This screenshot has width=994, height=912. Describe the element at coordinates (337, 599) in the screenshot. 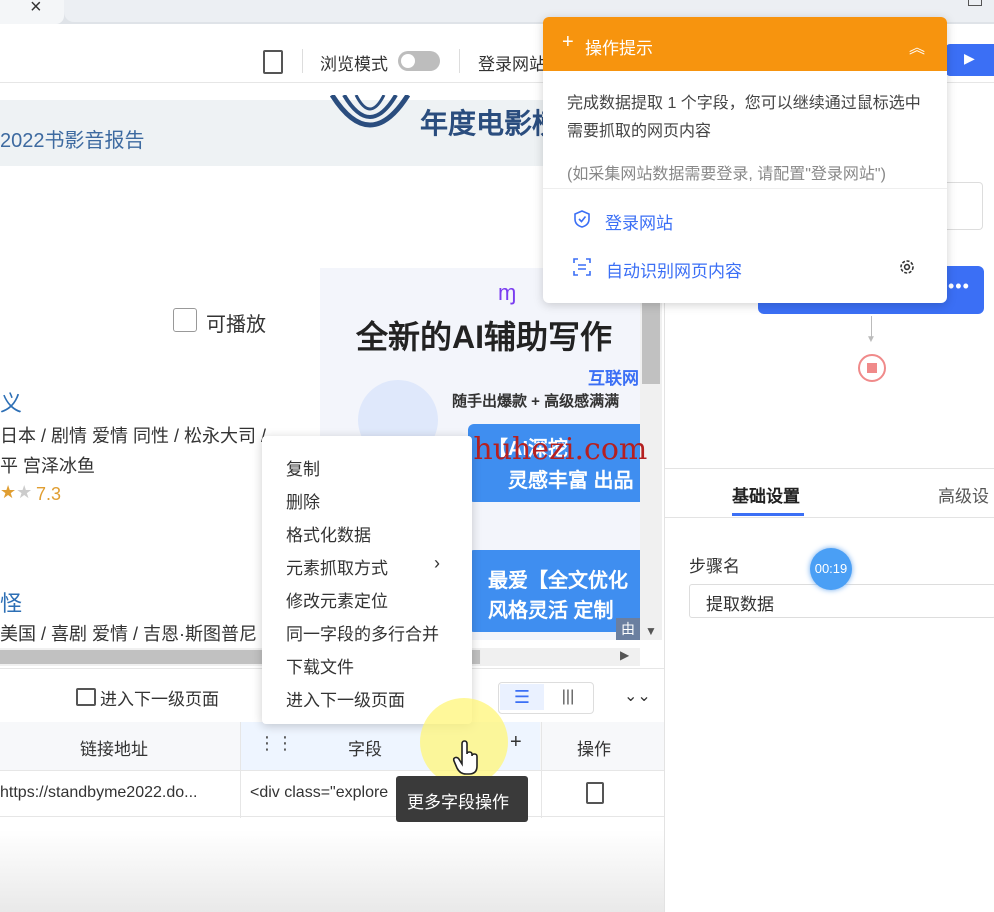

I see `menu-item-edit-locator: 修改元素定位` at that location.